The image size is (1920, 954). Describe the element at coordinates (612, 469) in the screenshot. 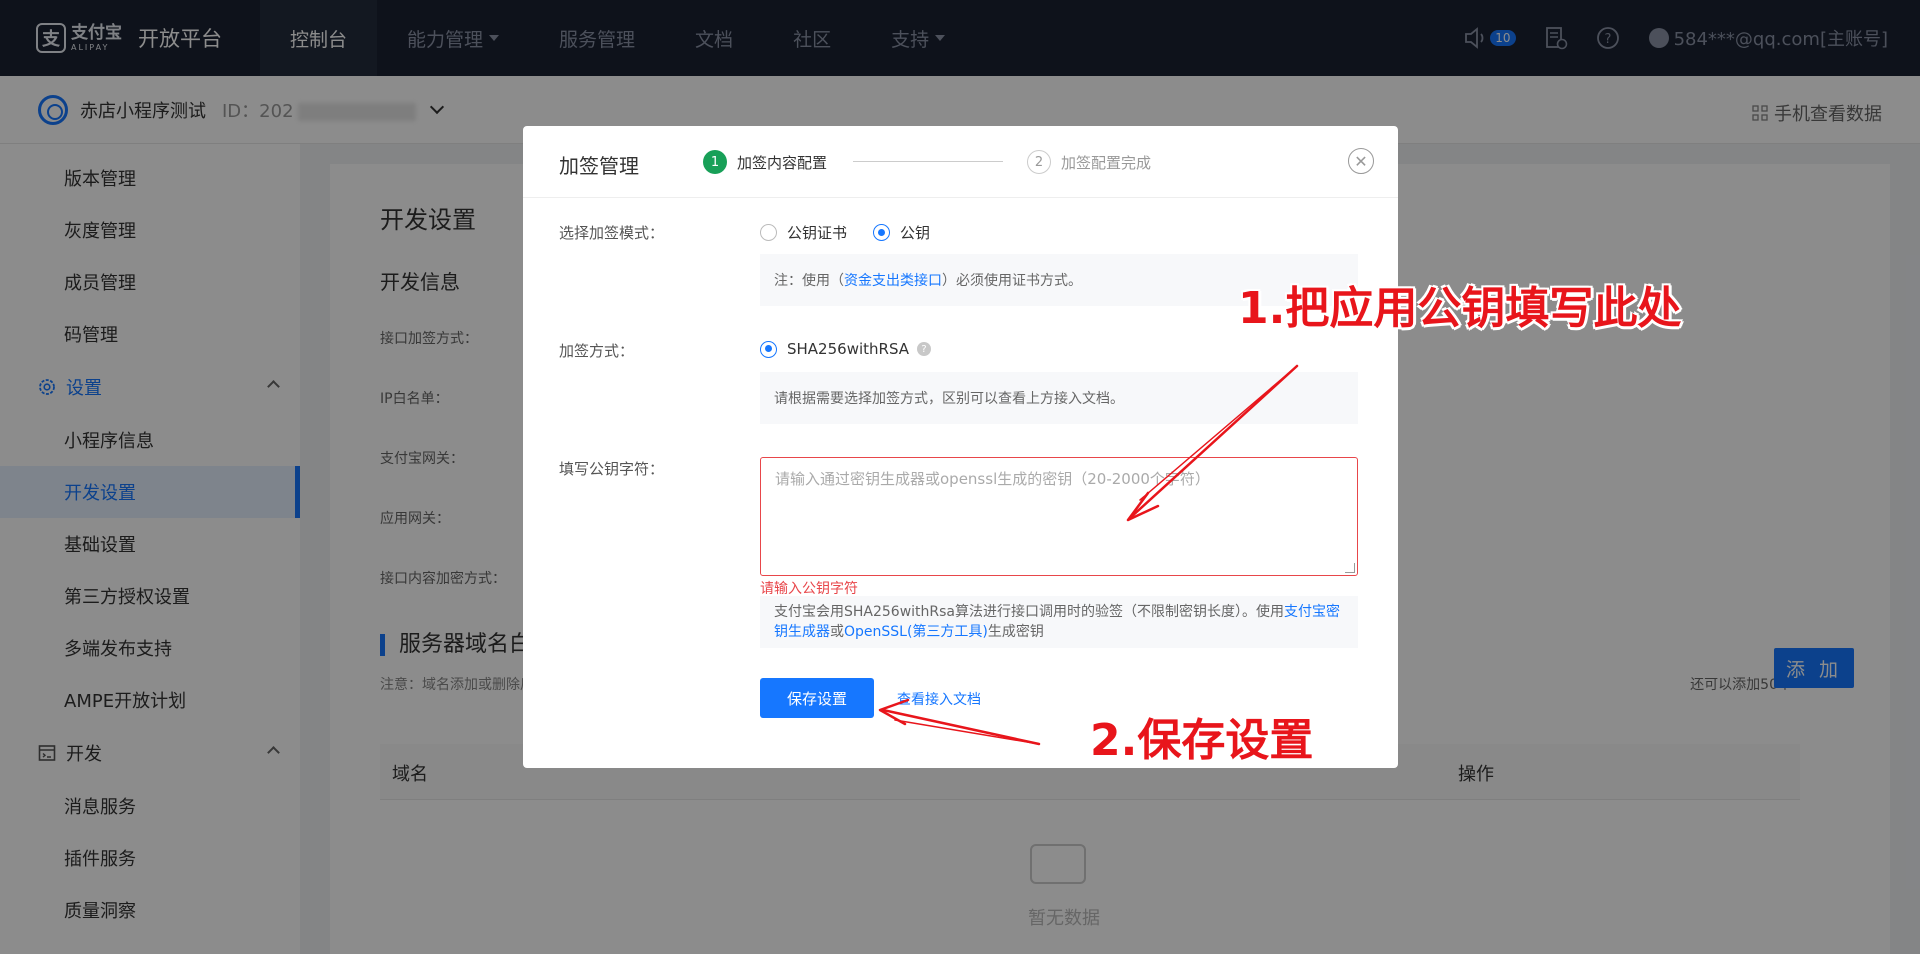

I see `key-label: 填写公钥字符：` at that location.